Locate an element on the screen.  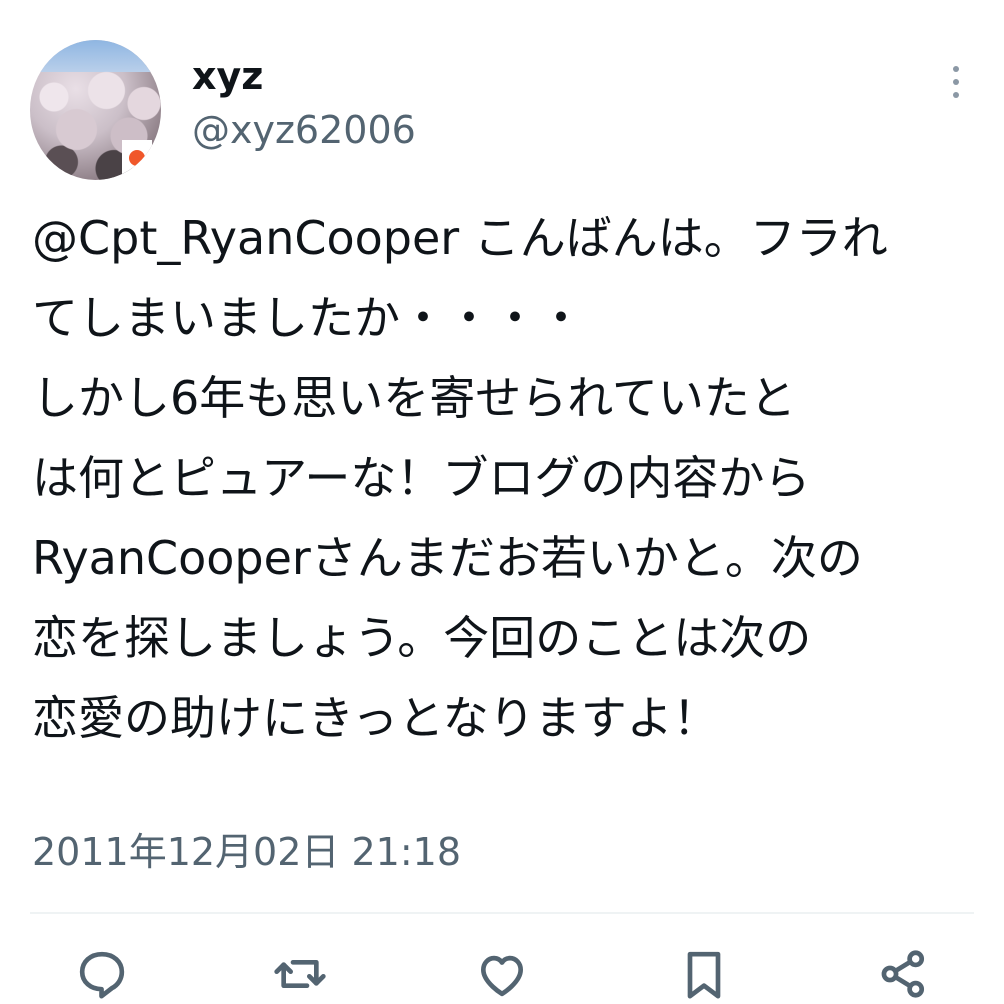
tweet-text-line: てしまいましたか・・・・ is located at coordinates (308, 318).